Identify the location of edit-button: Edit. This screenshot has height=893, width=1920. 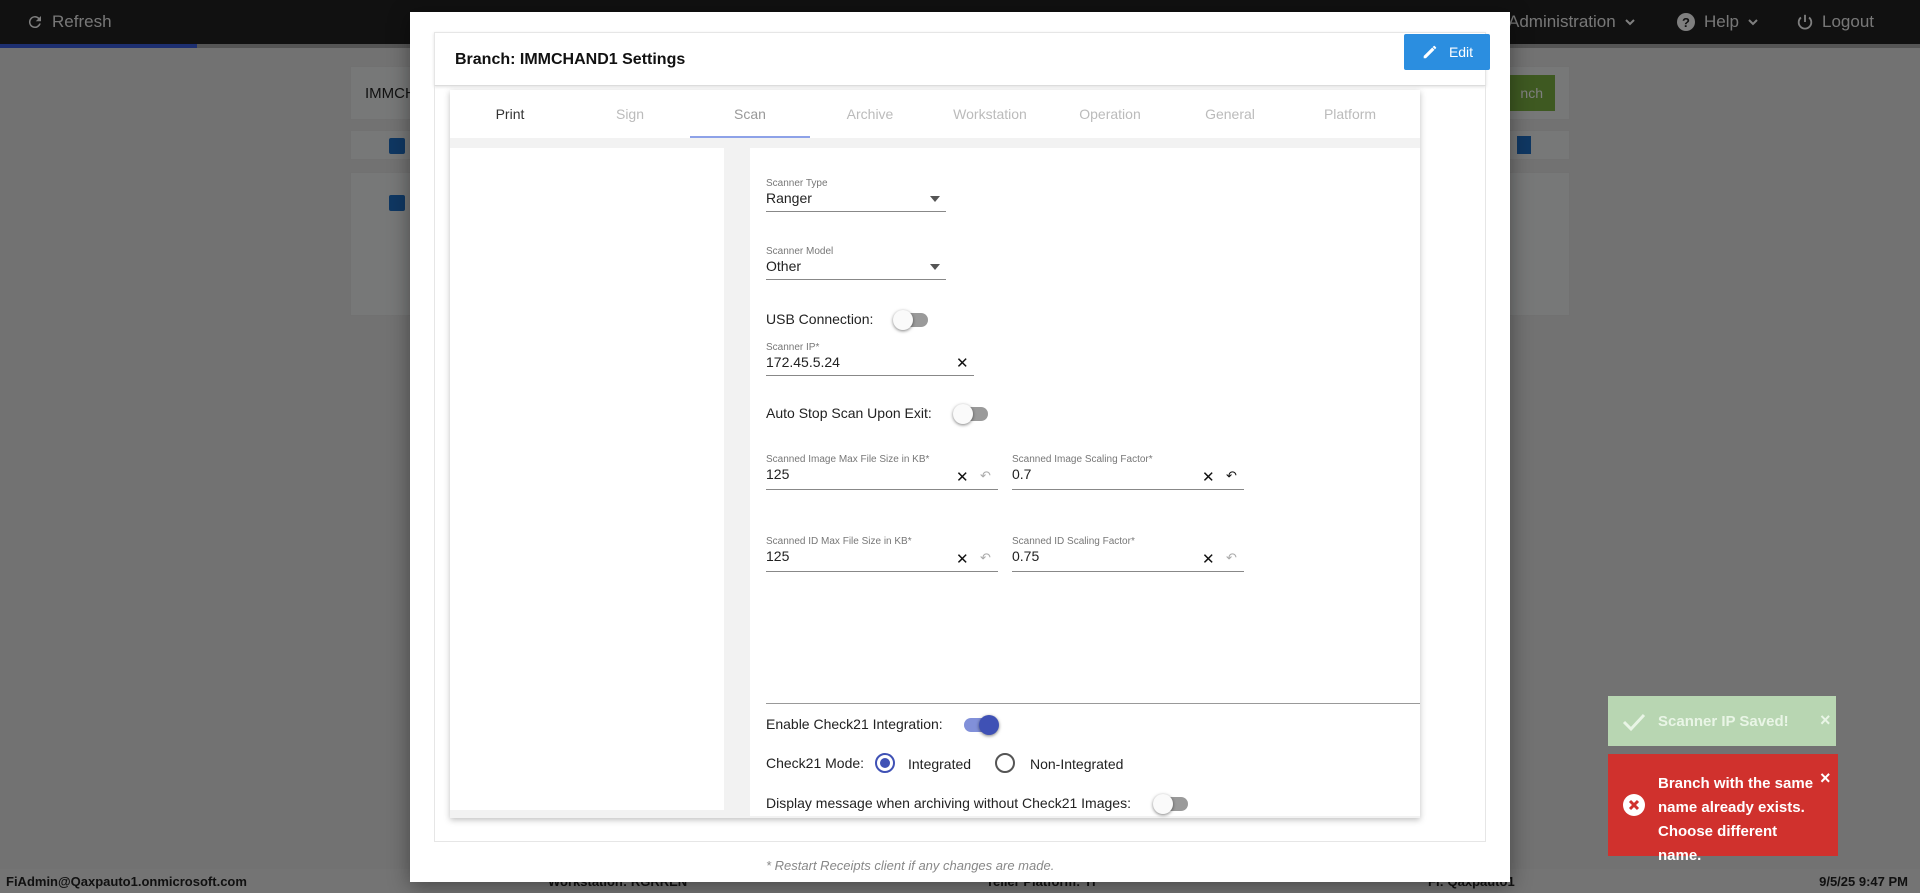
(1447, 52).